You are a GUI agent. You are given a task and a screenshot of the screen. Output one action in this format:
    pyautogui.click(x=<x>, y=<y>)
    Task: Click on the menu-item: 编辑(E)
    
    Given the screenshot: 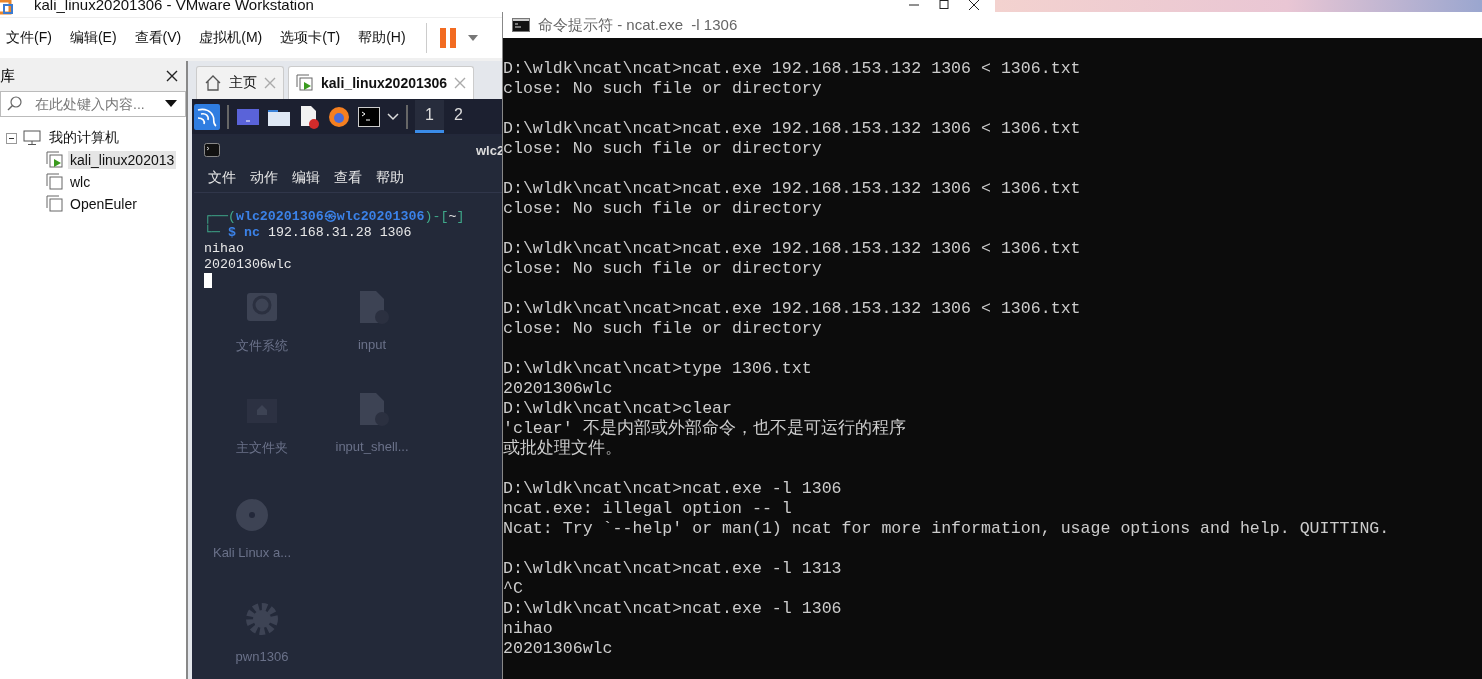 What is the action you would take?
    pyautogui.click(x=96, y=38)
    